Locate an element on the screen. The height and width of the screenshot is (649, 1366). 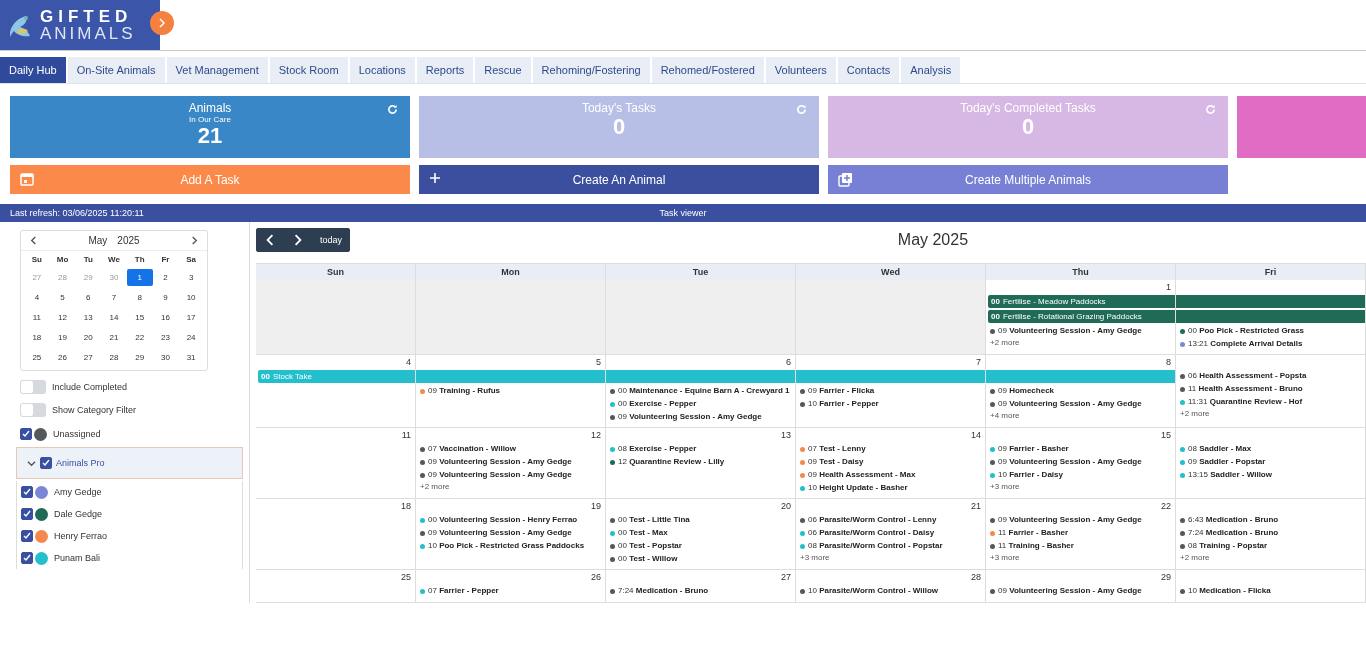
day-number: 15 is located at coordinates (1080, 435).